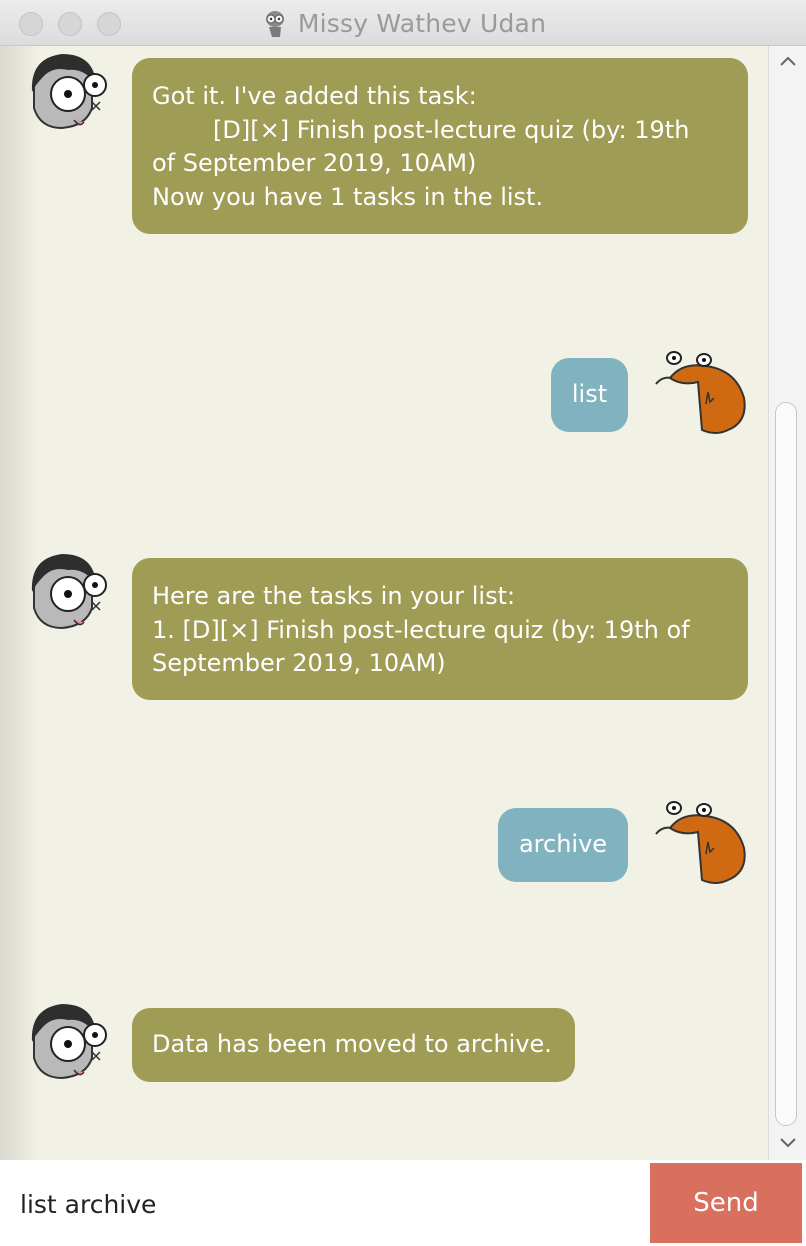  I want to click on message-line: Now you have 1 tasks in the list., so click(348, 196).